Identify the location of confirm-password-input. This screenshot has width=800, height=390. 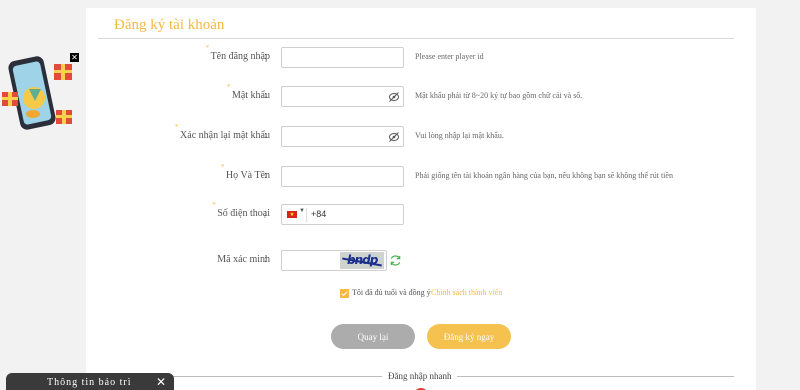
(342, 136).